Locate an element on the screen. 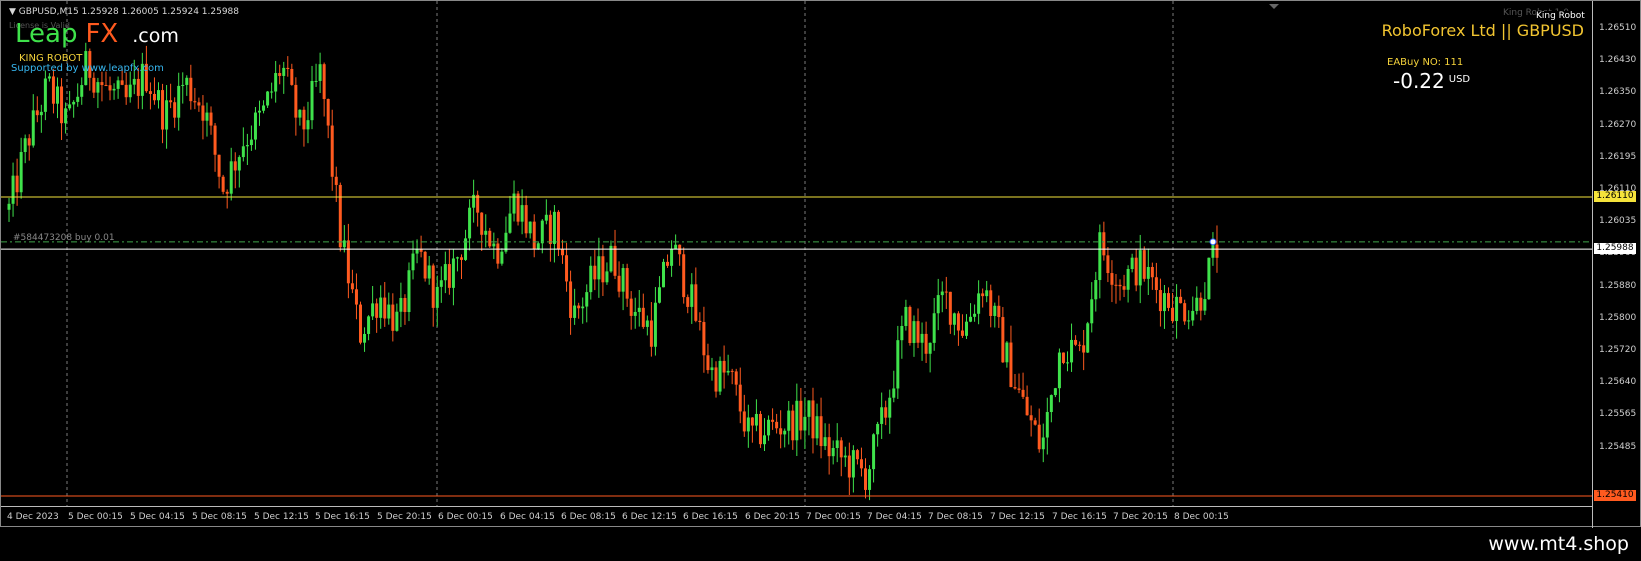 The height and width of the screenshot is (561, 1641). time-tick-label: 7 Dec 20:15 is located at coordinates (1140, 517).